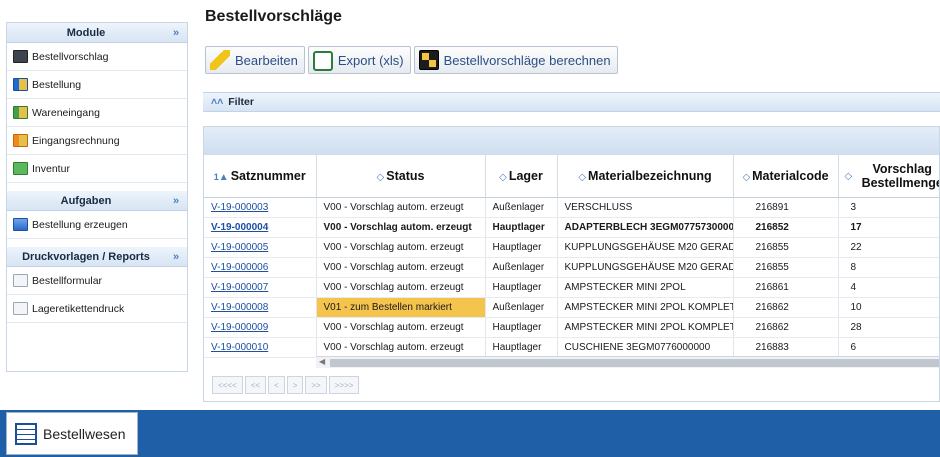  Describe the element at coordinates (86, 256) in the screenshot. I see `section-reports-label: Druckvorlagen / Reports` at that location.